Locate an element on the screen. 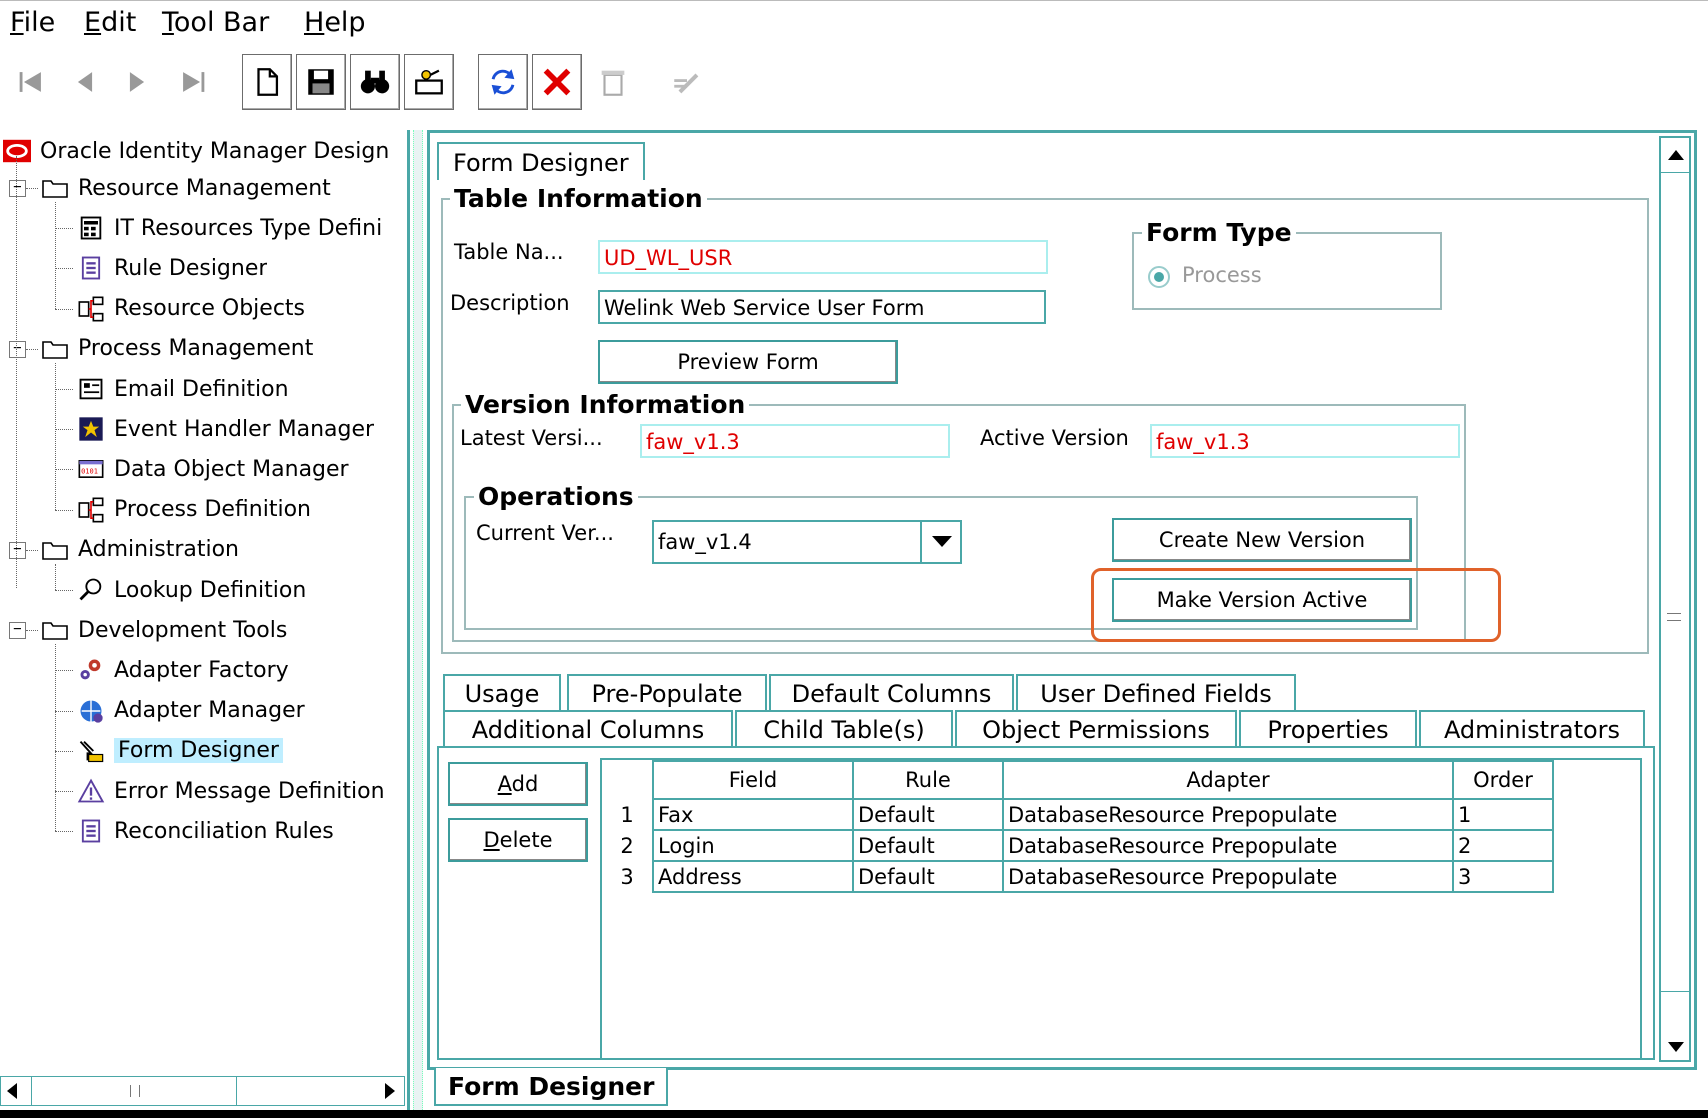 Image resolution: width=1708 pixels, height=1118 pixels. tree-item-form-designer: Form Designer is located at coordinates (179, 751).